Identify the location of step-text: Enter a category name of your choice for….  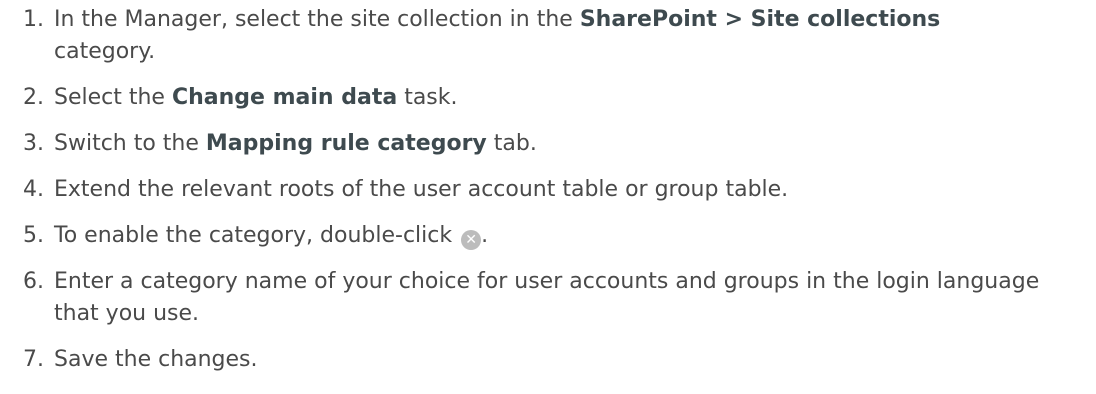
(547, 297).